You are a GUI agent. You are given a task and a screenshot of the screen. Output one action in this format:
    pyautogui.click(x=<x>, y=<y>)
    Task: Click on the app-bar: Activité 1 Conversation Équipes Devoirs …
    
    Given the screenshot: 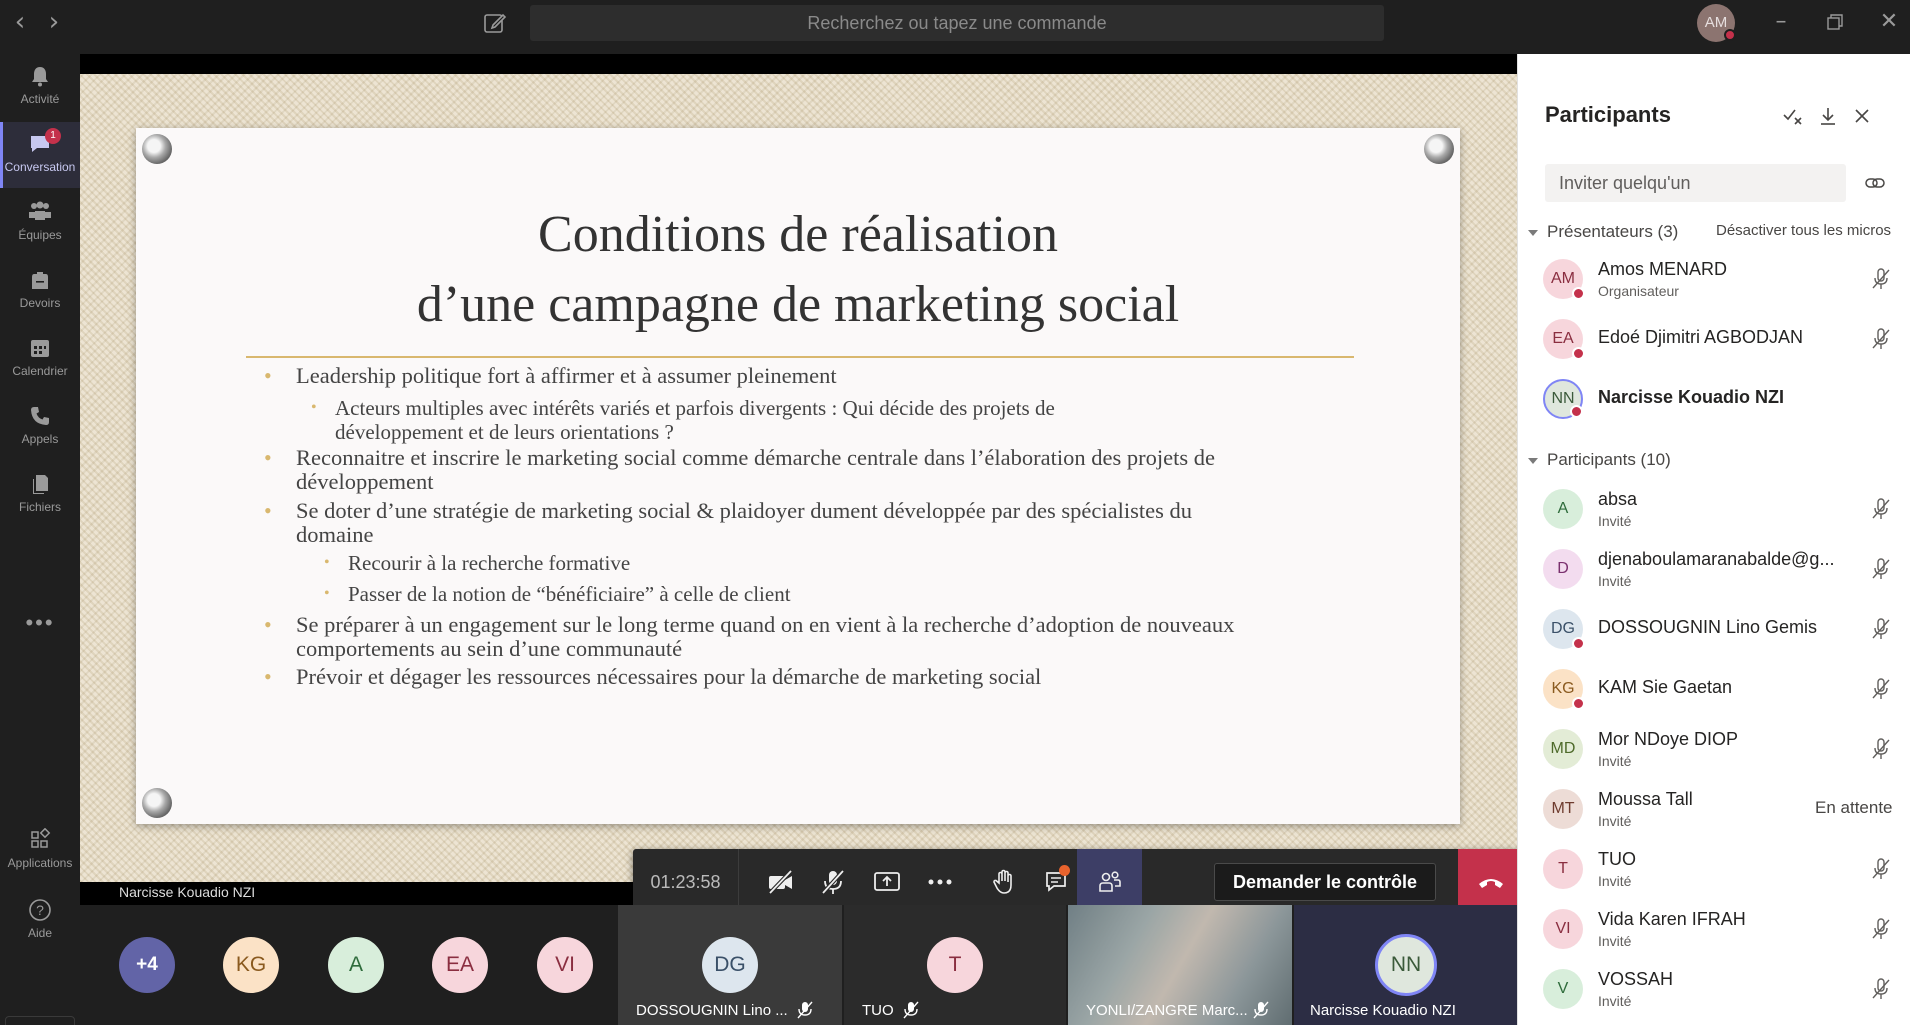 What is the action you would take?
    pyautogui.click(x=40, y=539)
    